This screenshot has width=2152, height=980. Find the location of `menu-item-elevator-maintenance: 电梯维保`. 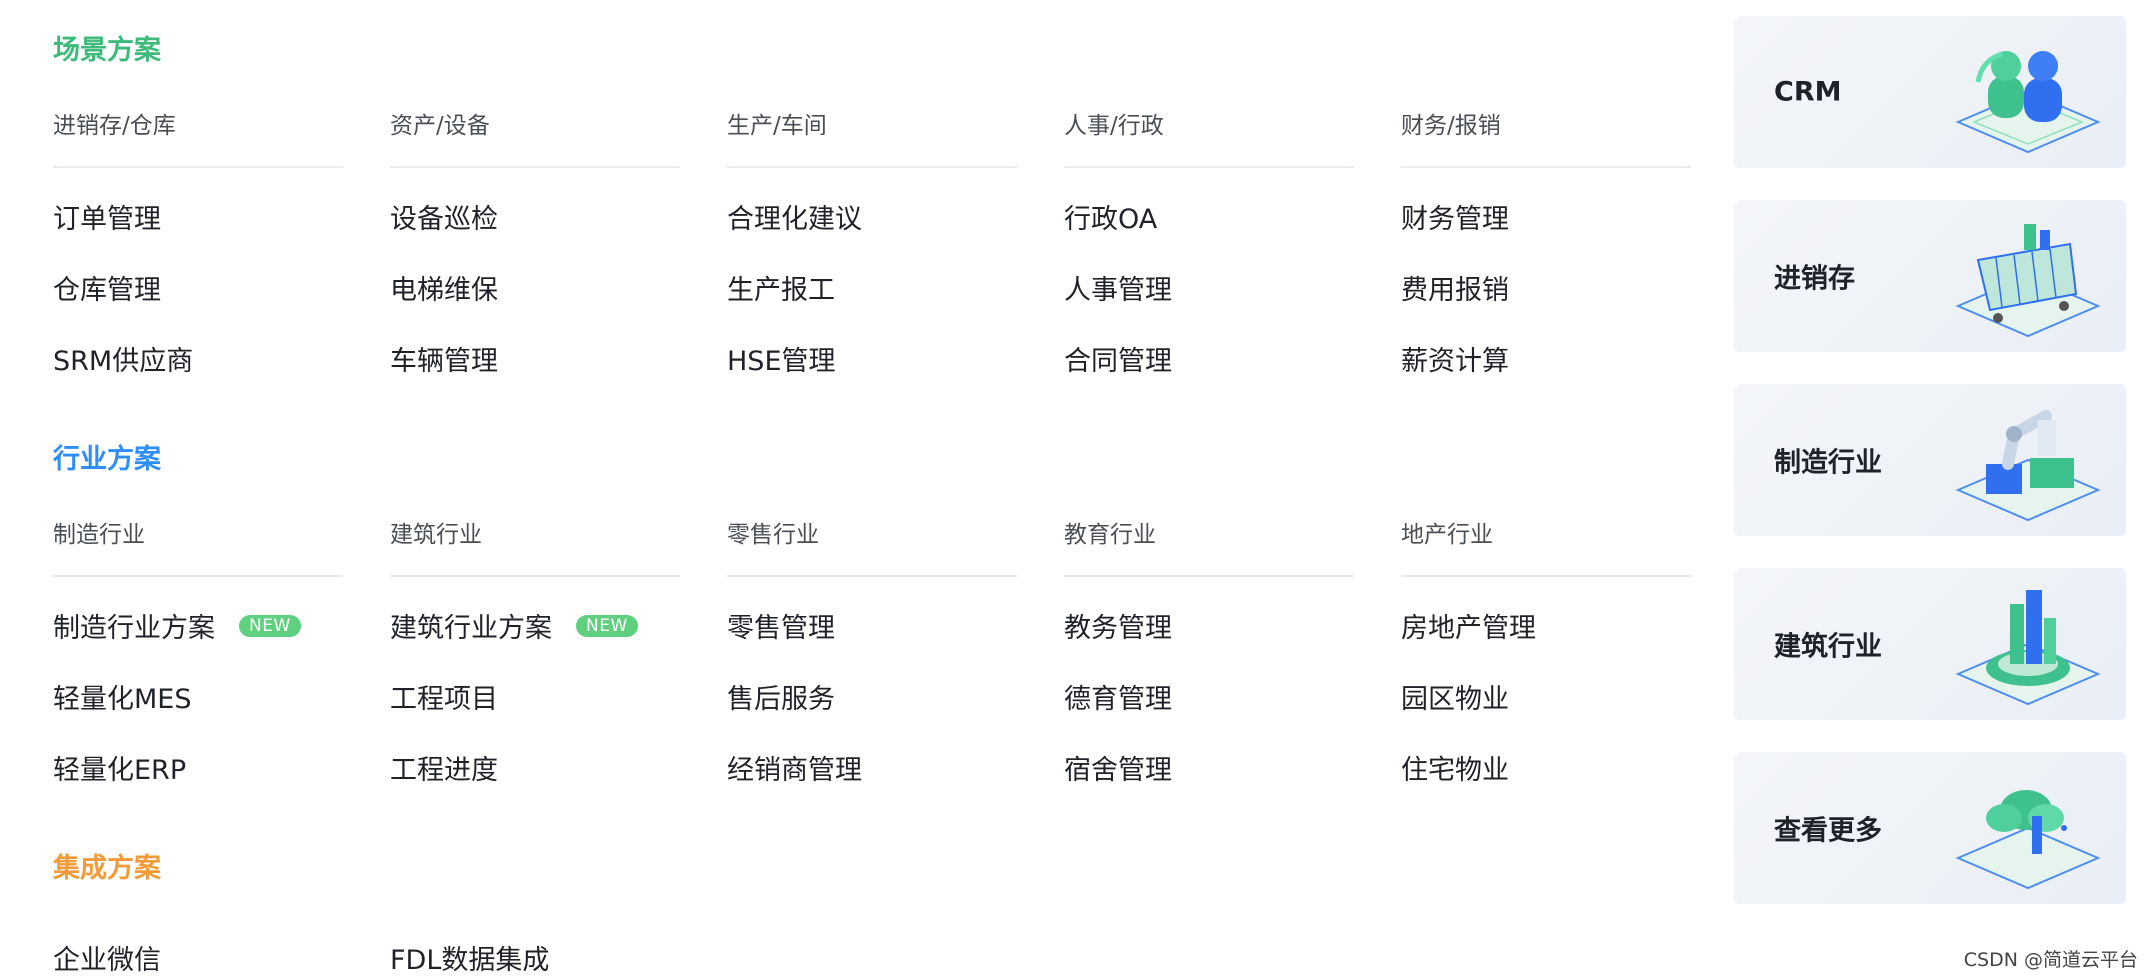

menu-item-elevator-maintenance: 电梯维保 is located at coordinates (444, 287).